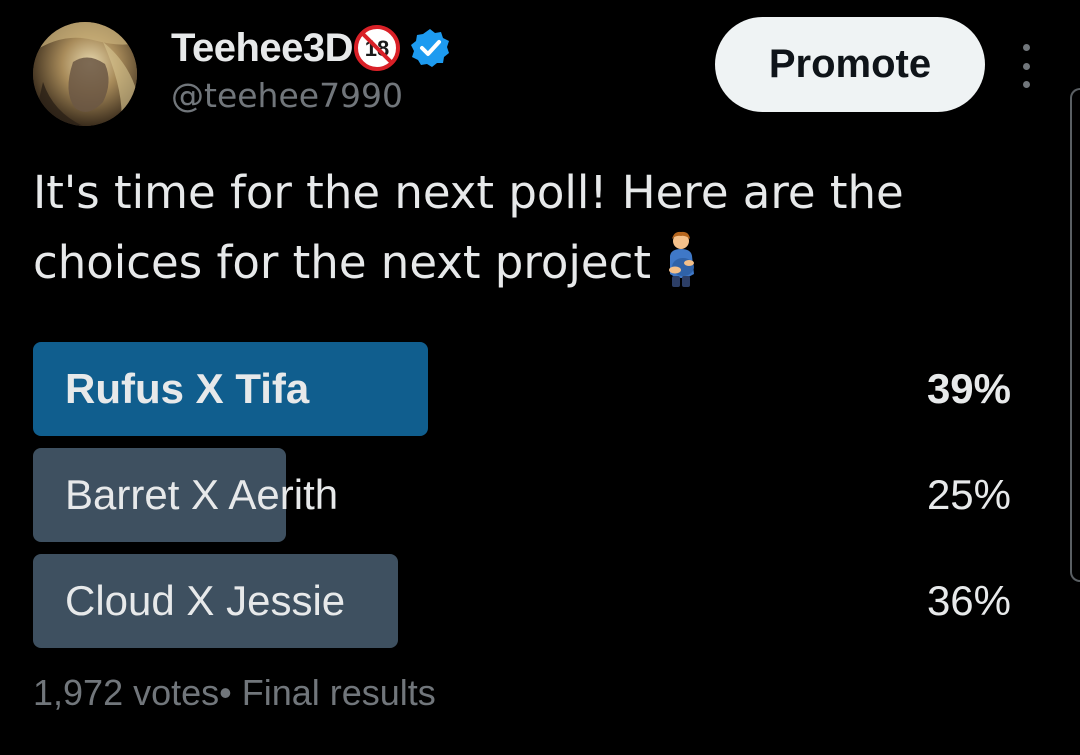  Describe the element at coordinates (681, 259) in the screenshot. I see `pregnant-man-emoji` at that location.